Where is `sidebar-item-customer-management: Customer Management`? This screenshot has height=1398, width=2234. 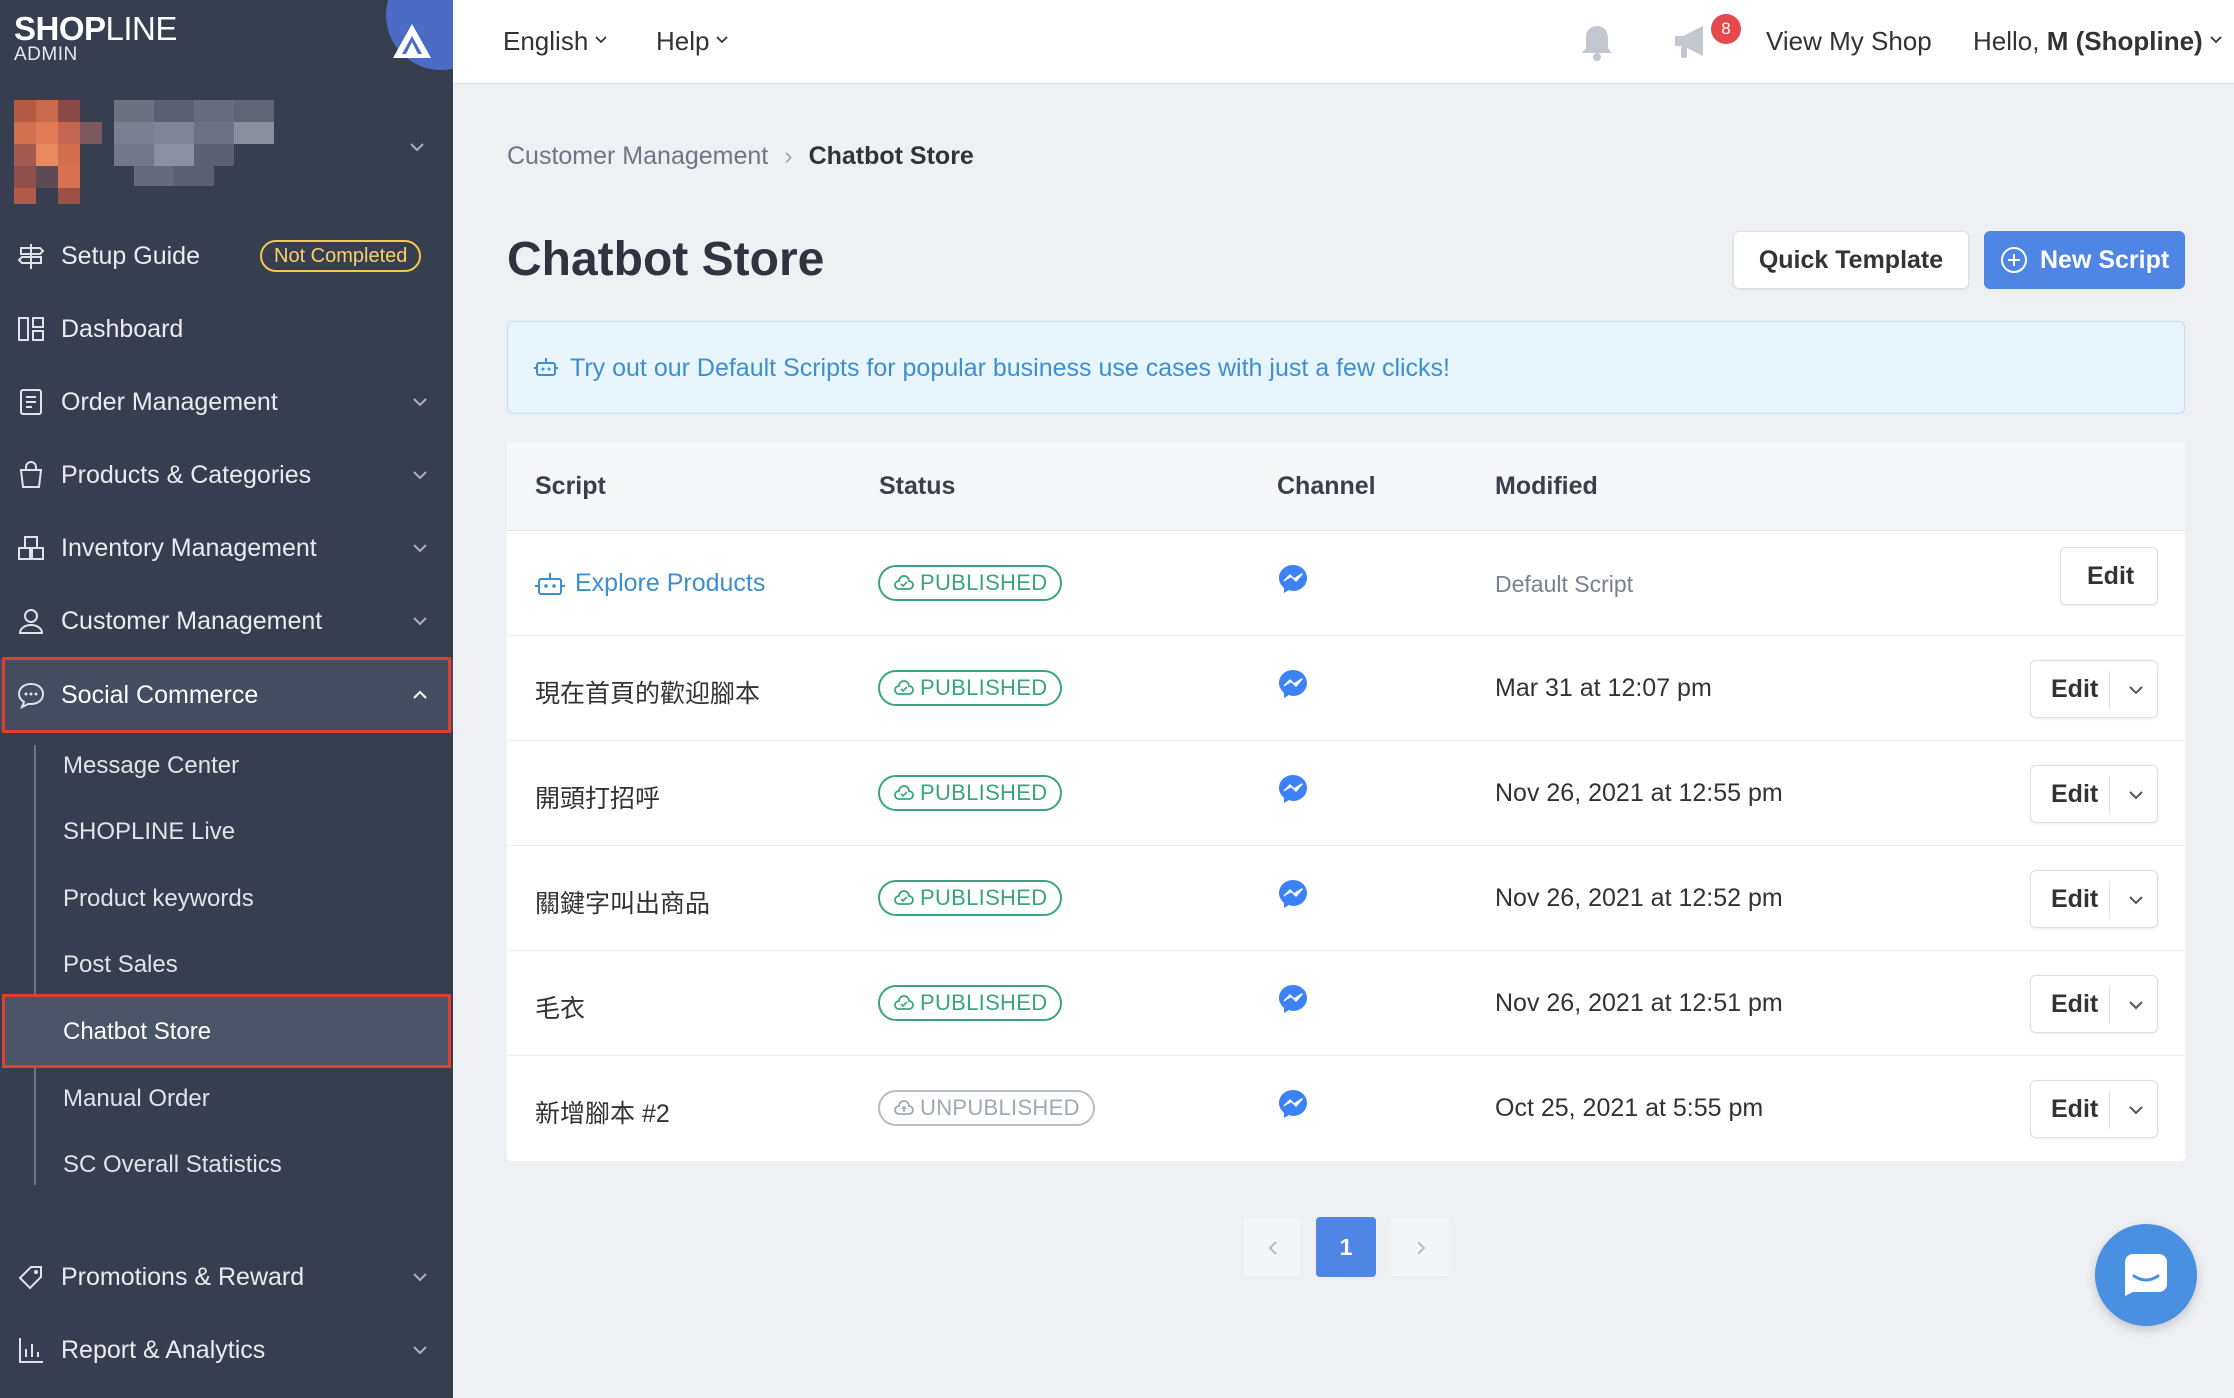 sidebar-item-customer-management: Customer Management is located at coordinates (226, 621).